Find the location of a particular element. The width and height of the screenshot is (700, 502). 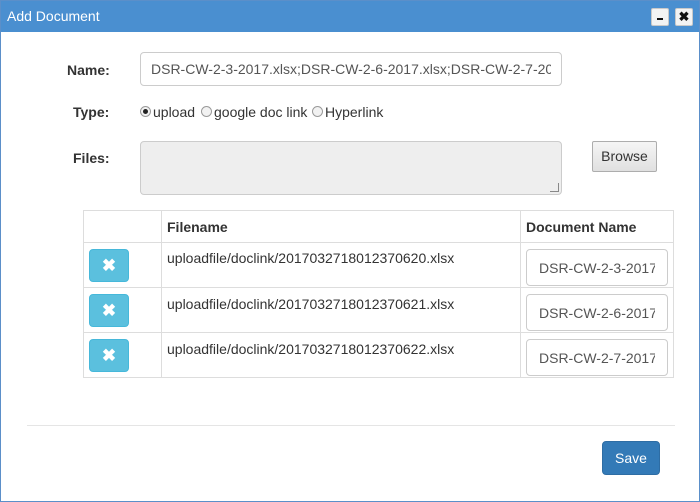

close-button: ✖ is located at coordinates (684, 17).